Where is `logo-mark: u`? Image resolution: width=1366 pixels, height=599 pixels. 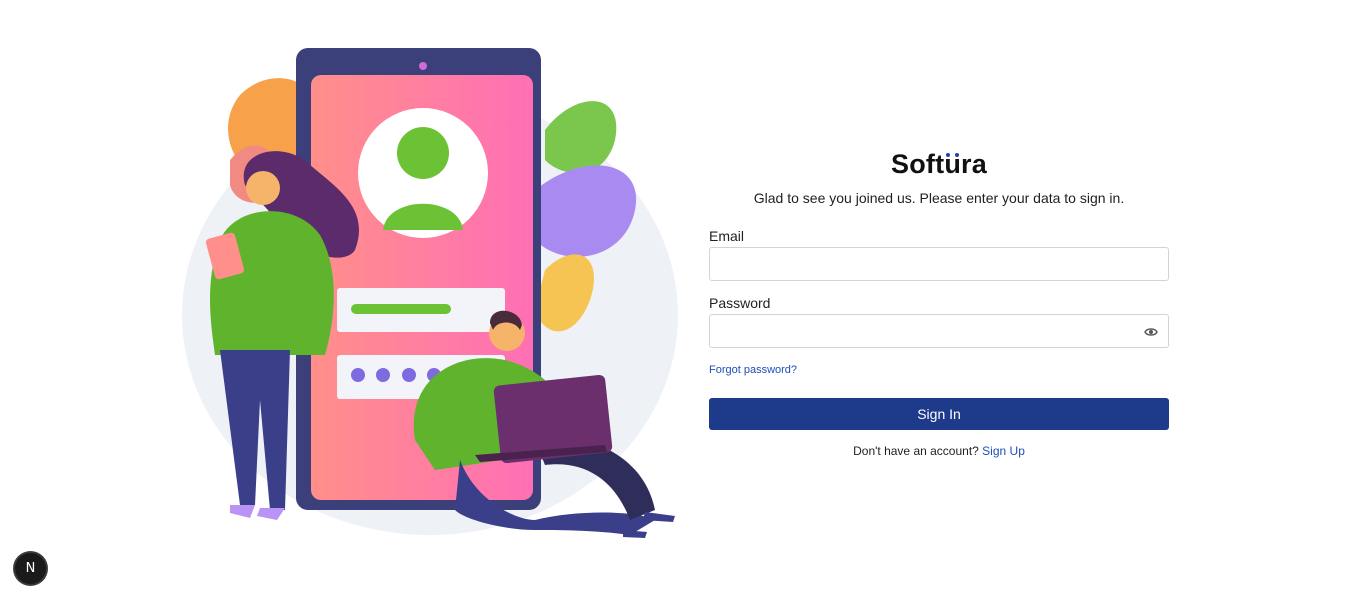 logo-mark: u is located at coordinates (953, 164).